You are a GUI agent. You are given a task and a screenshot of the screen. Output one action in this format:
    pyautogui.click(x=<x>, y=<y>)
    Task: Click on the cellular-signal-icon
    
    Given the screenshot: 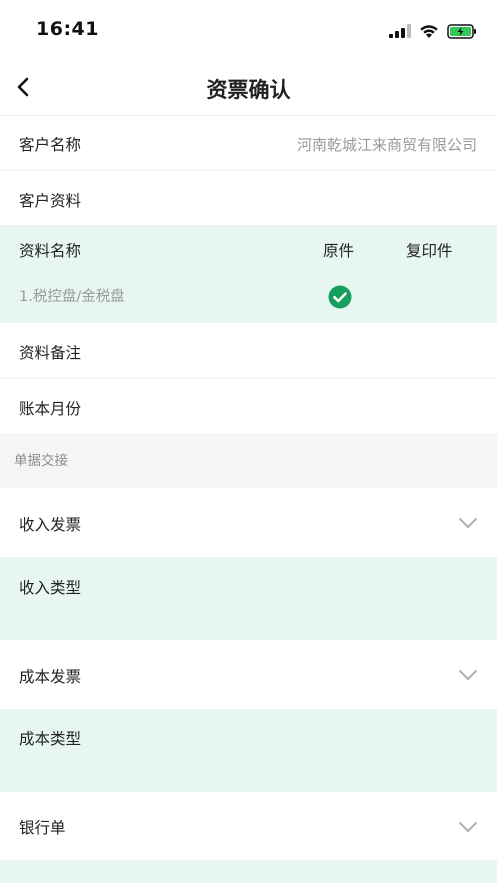 What is the action you would take?
    pyautogui.click(x=400, y=31)
    